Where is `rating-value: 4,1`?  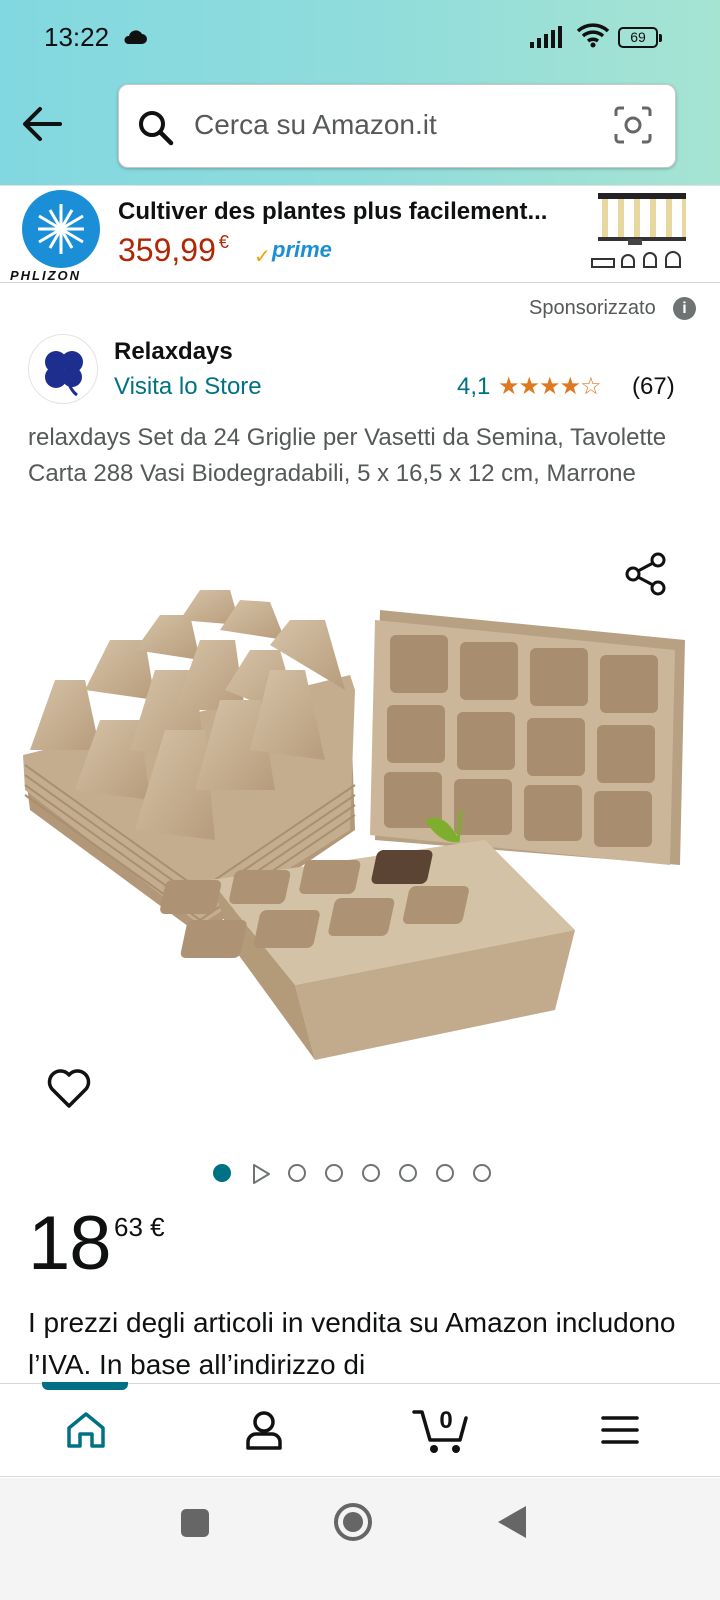 rating-value: 4,1 is located at coordinates (473, 387).